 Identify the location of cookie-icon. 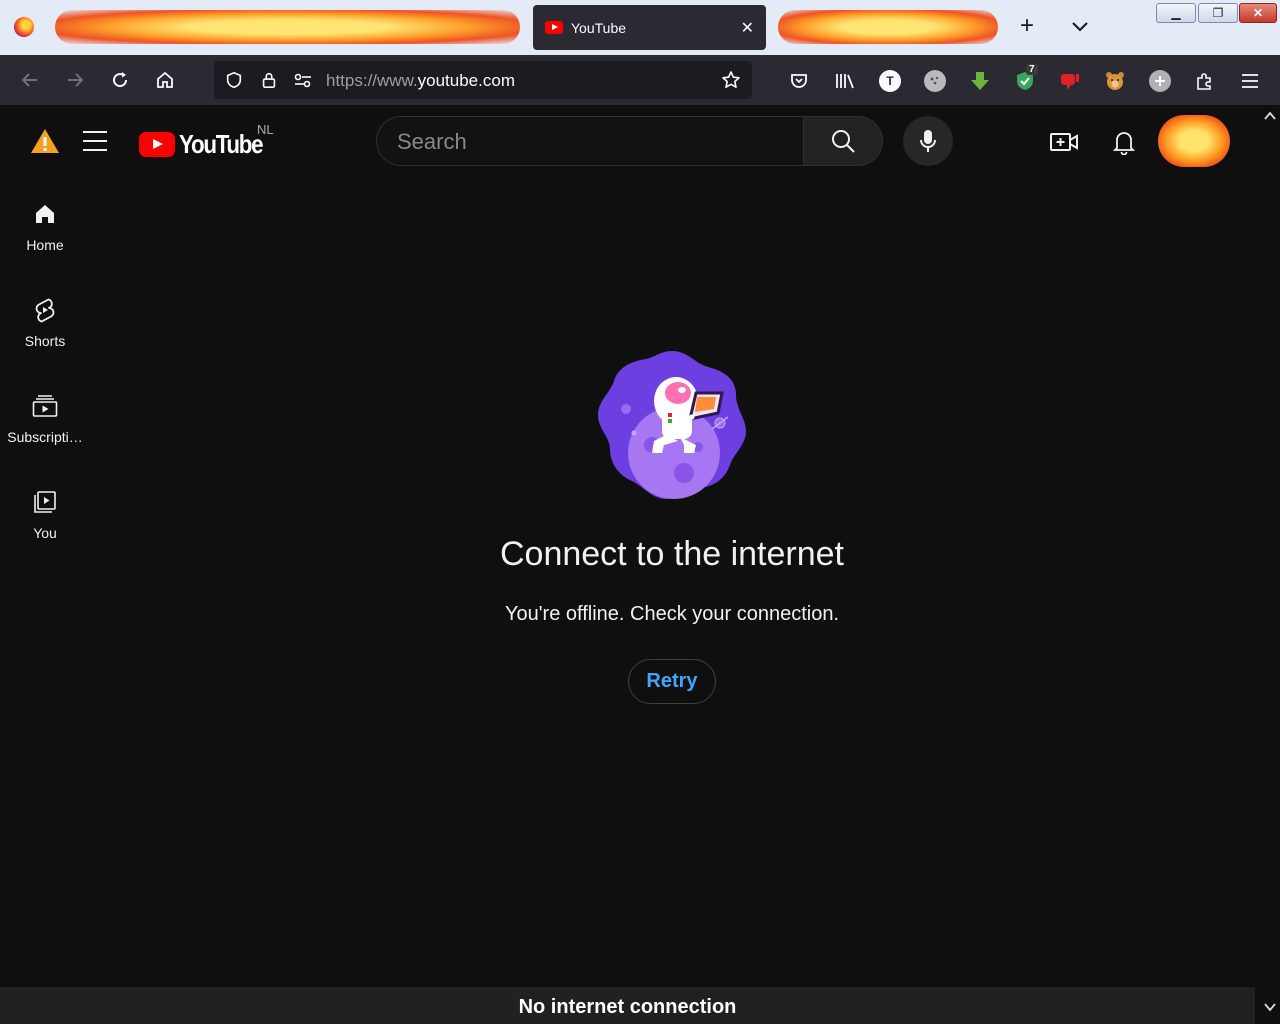
(934, 80).